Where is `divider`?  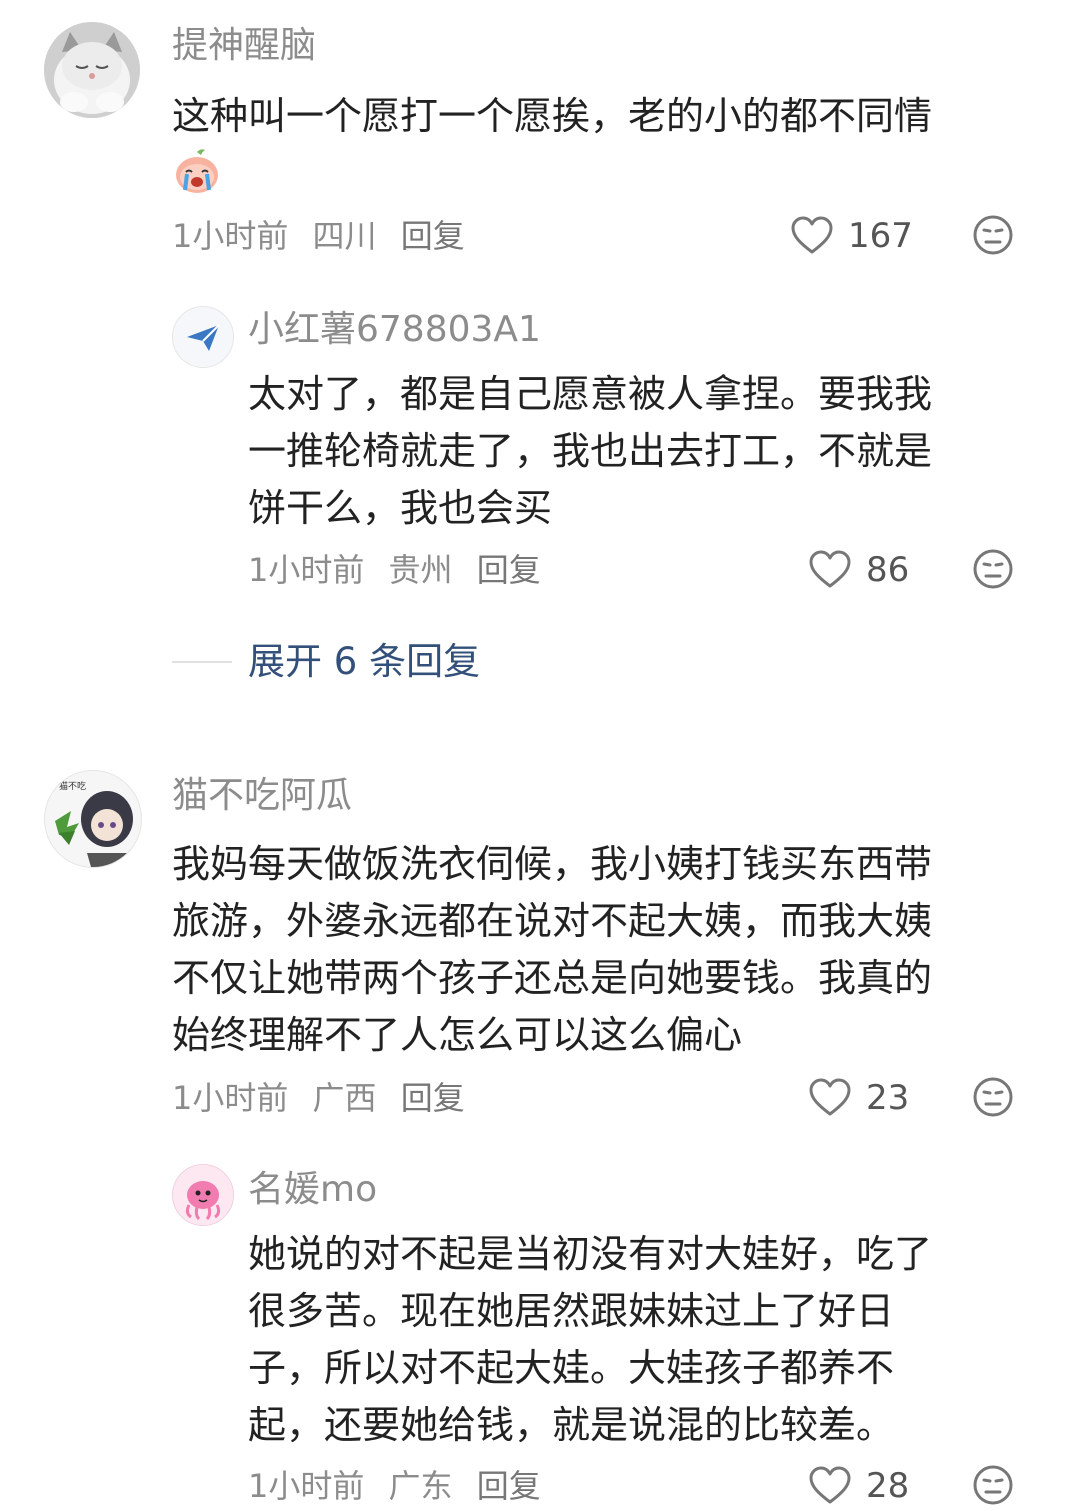 divider is located at coordinates (202, 662).